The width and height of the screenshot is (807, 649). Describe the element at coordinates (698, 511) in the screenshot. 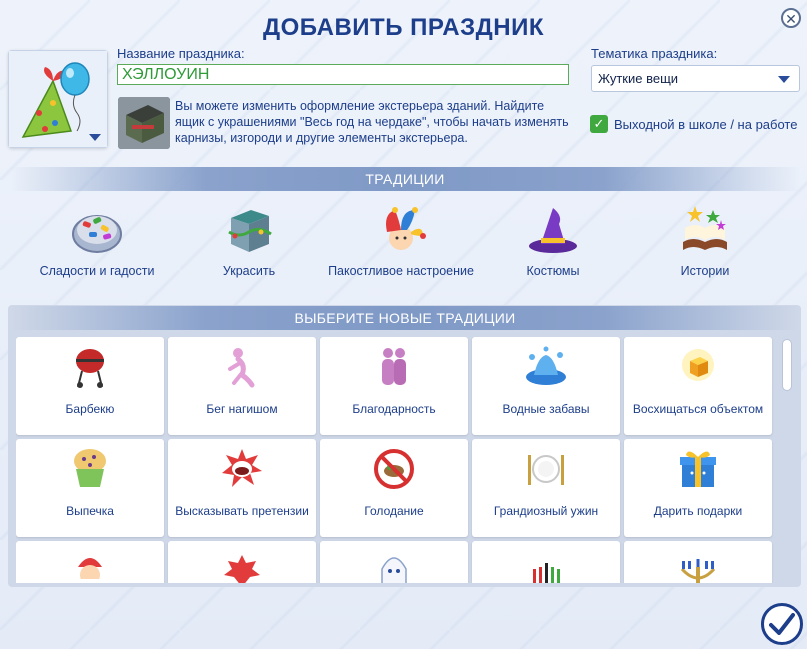

I see `tradition-card-label: Дарить подарки` at that location.